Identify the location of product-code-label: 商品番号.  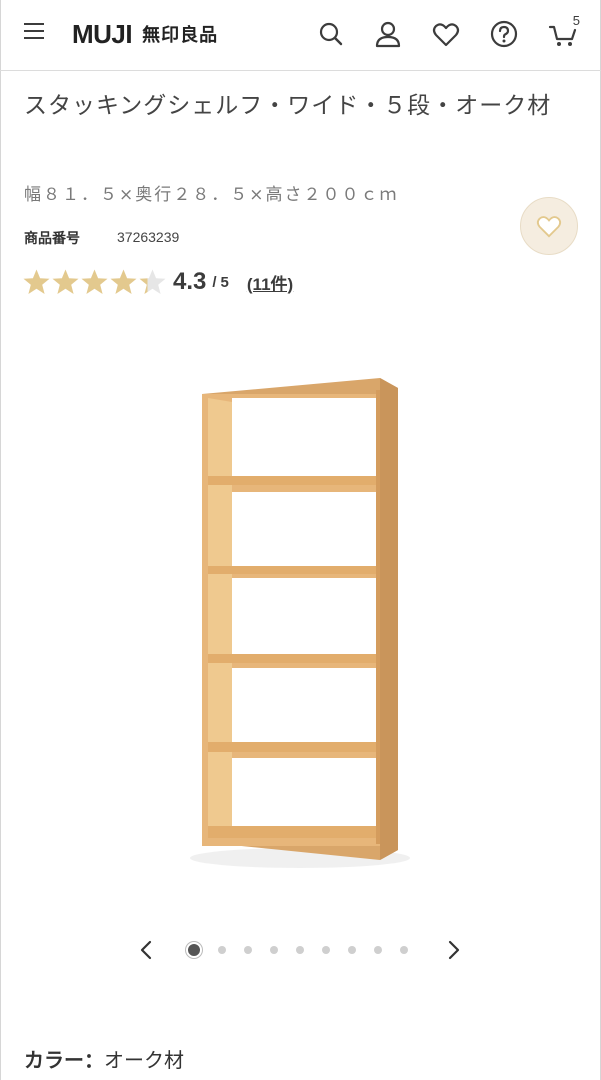
(52, 239).